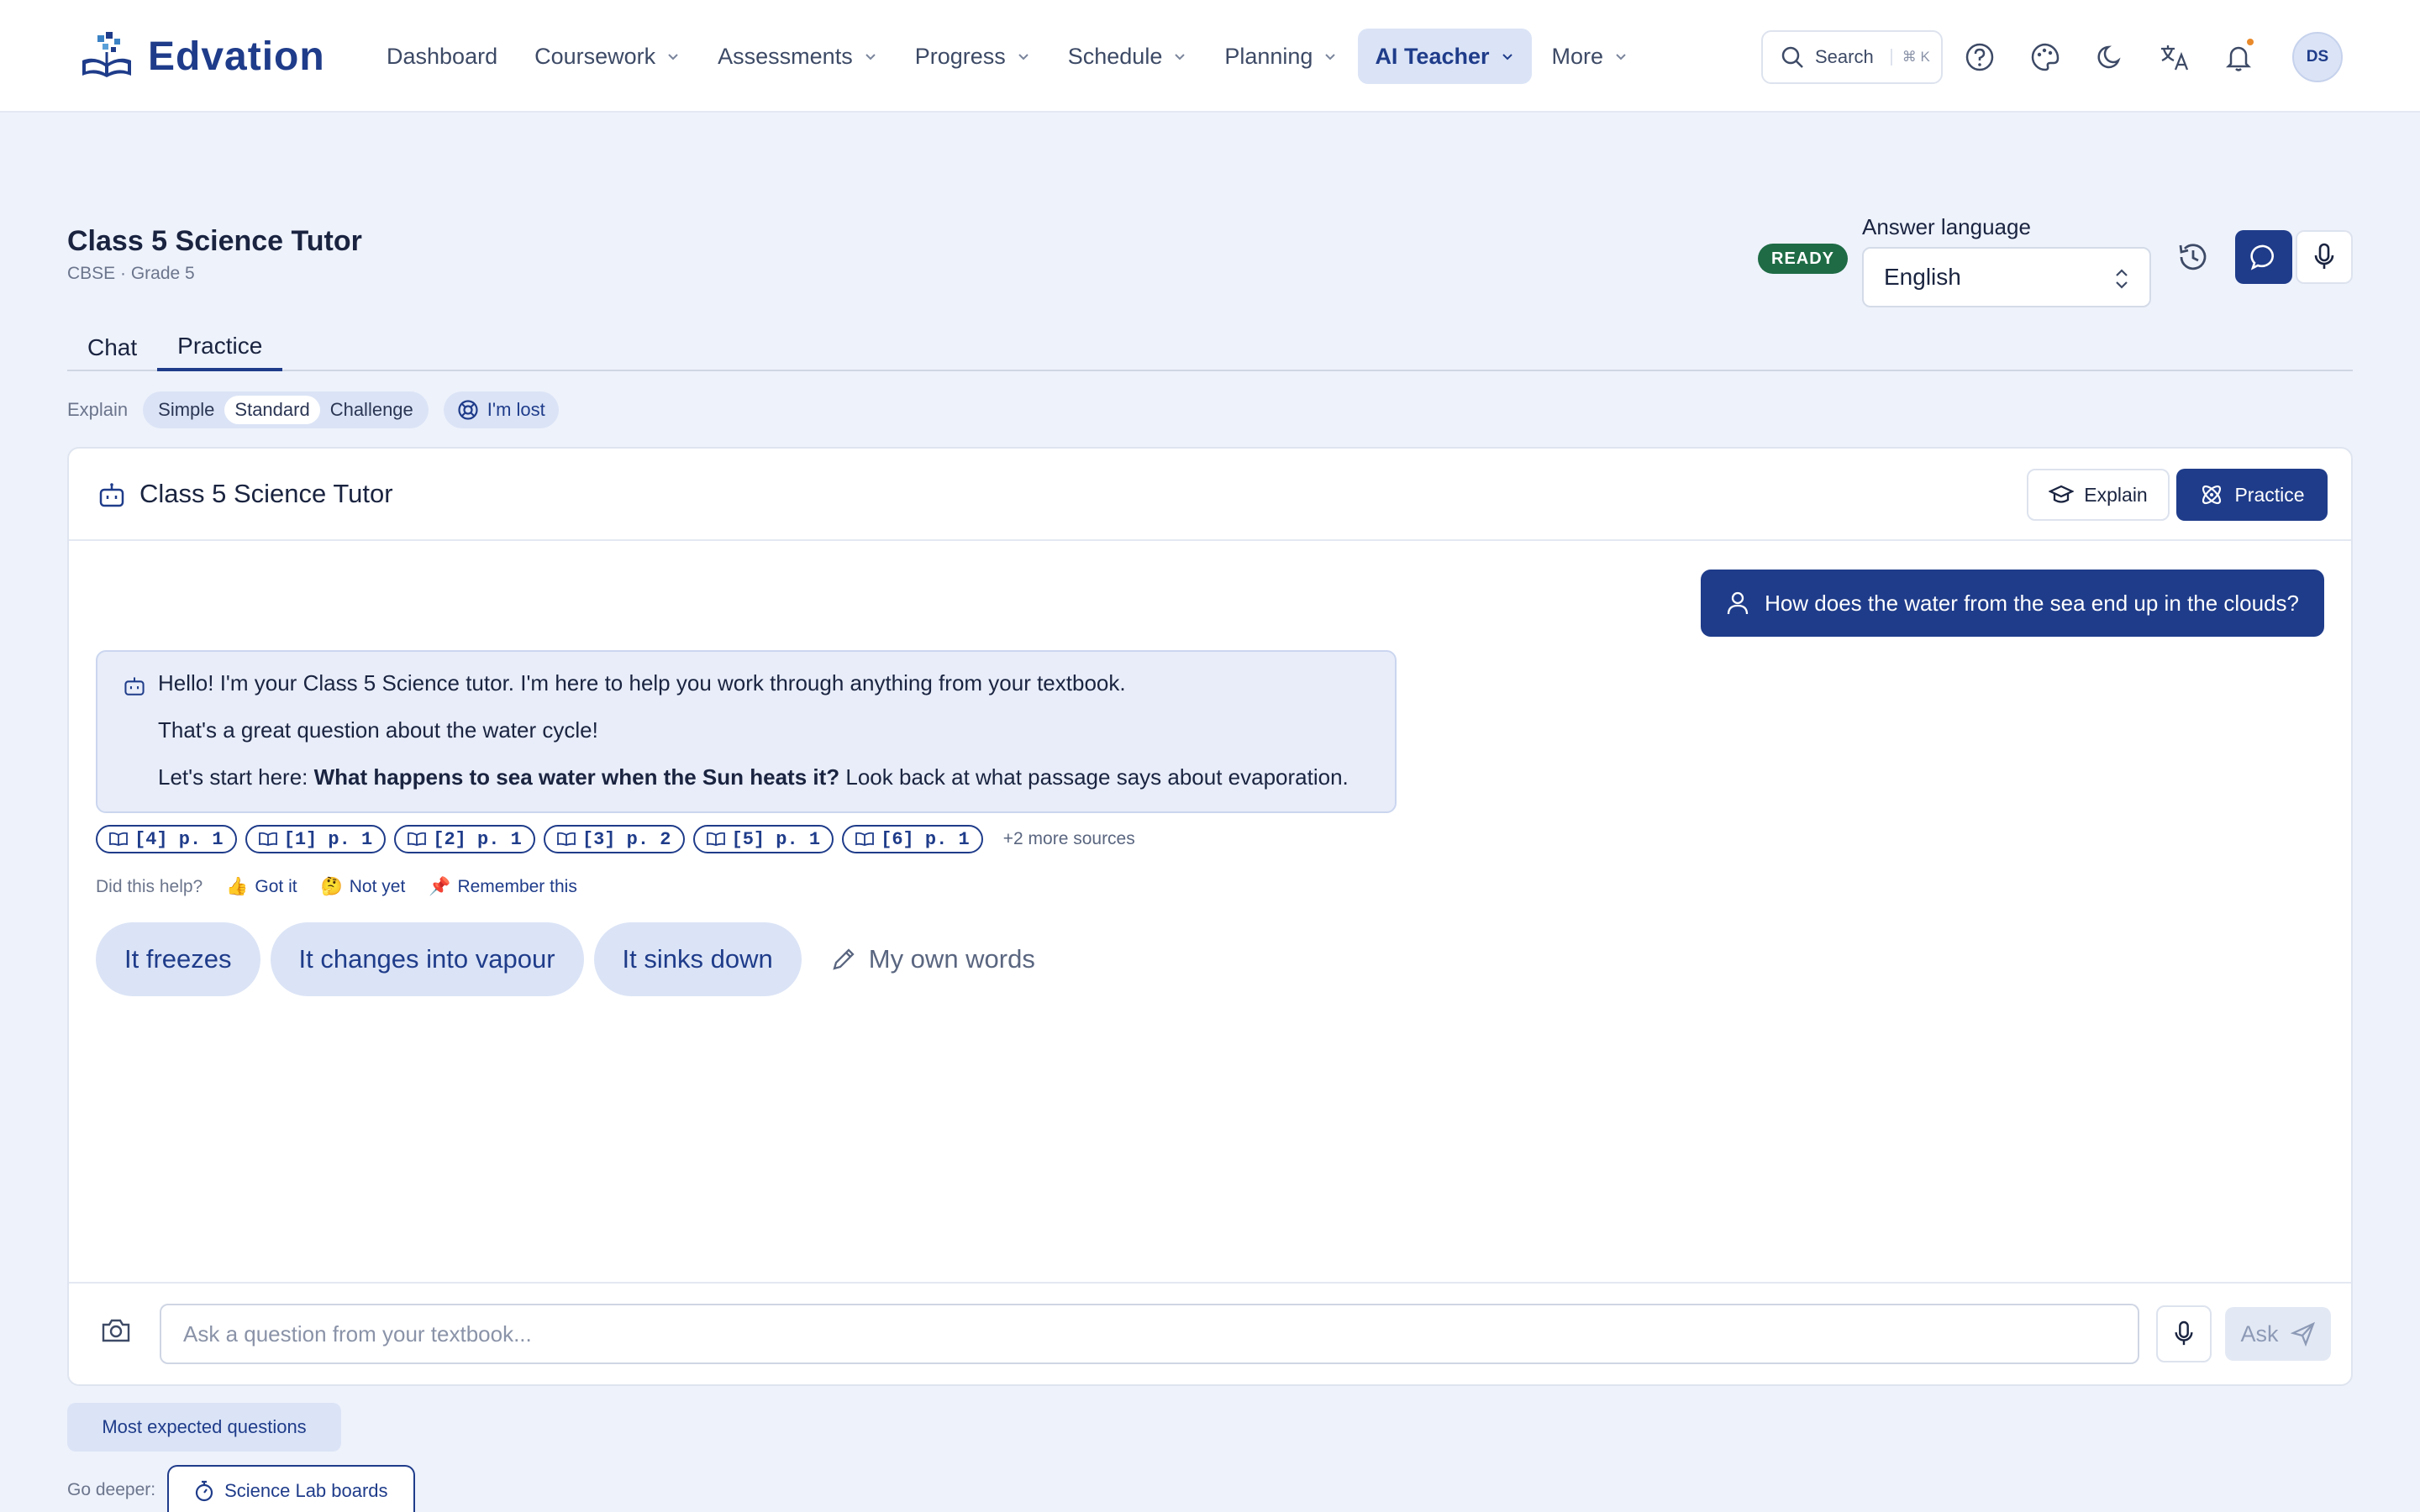 The height and width of the screenshot is (1512, 2420). I want to click on nav-item-schedule: Schedule, so click(1128, 56).